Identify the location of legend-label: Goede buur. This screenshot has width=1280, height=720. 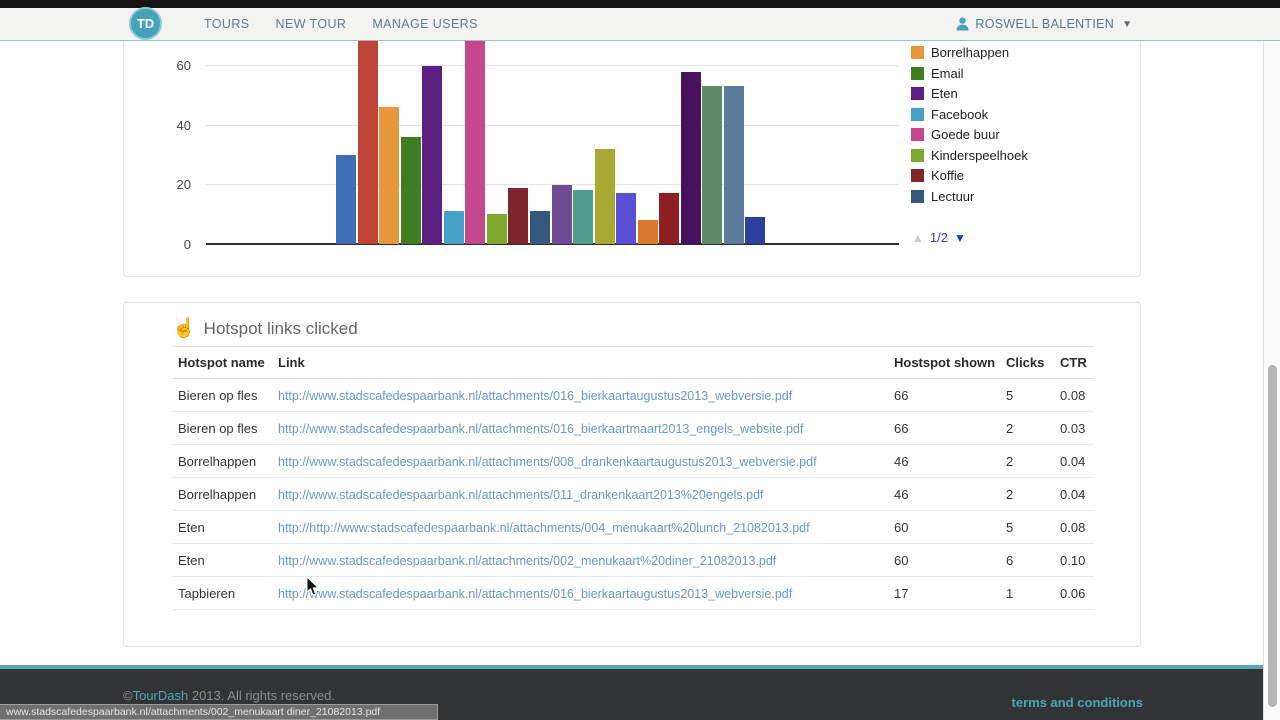
(965, 134).